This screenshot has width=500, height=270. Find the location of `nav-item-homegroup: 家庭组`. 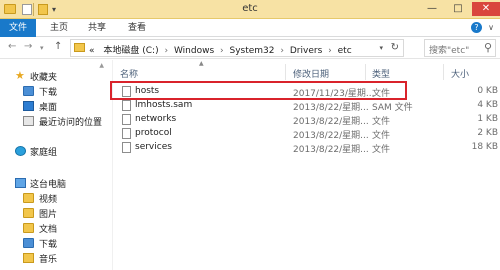

nav-item-homegroup: 家庭组 is located at coordinates (56, 151).